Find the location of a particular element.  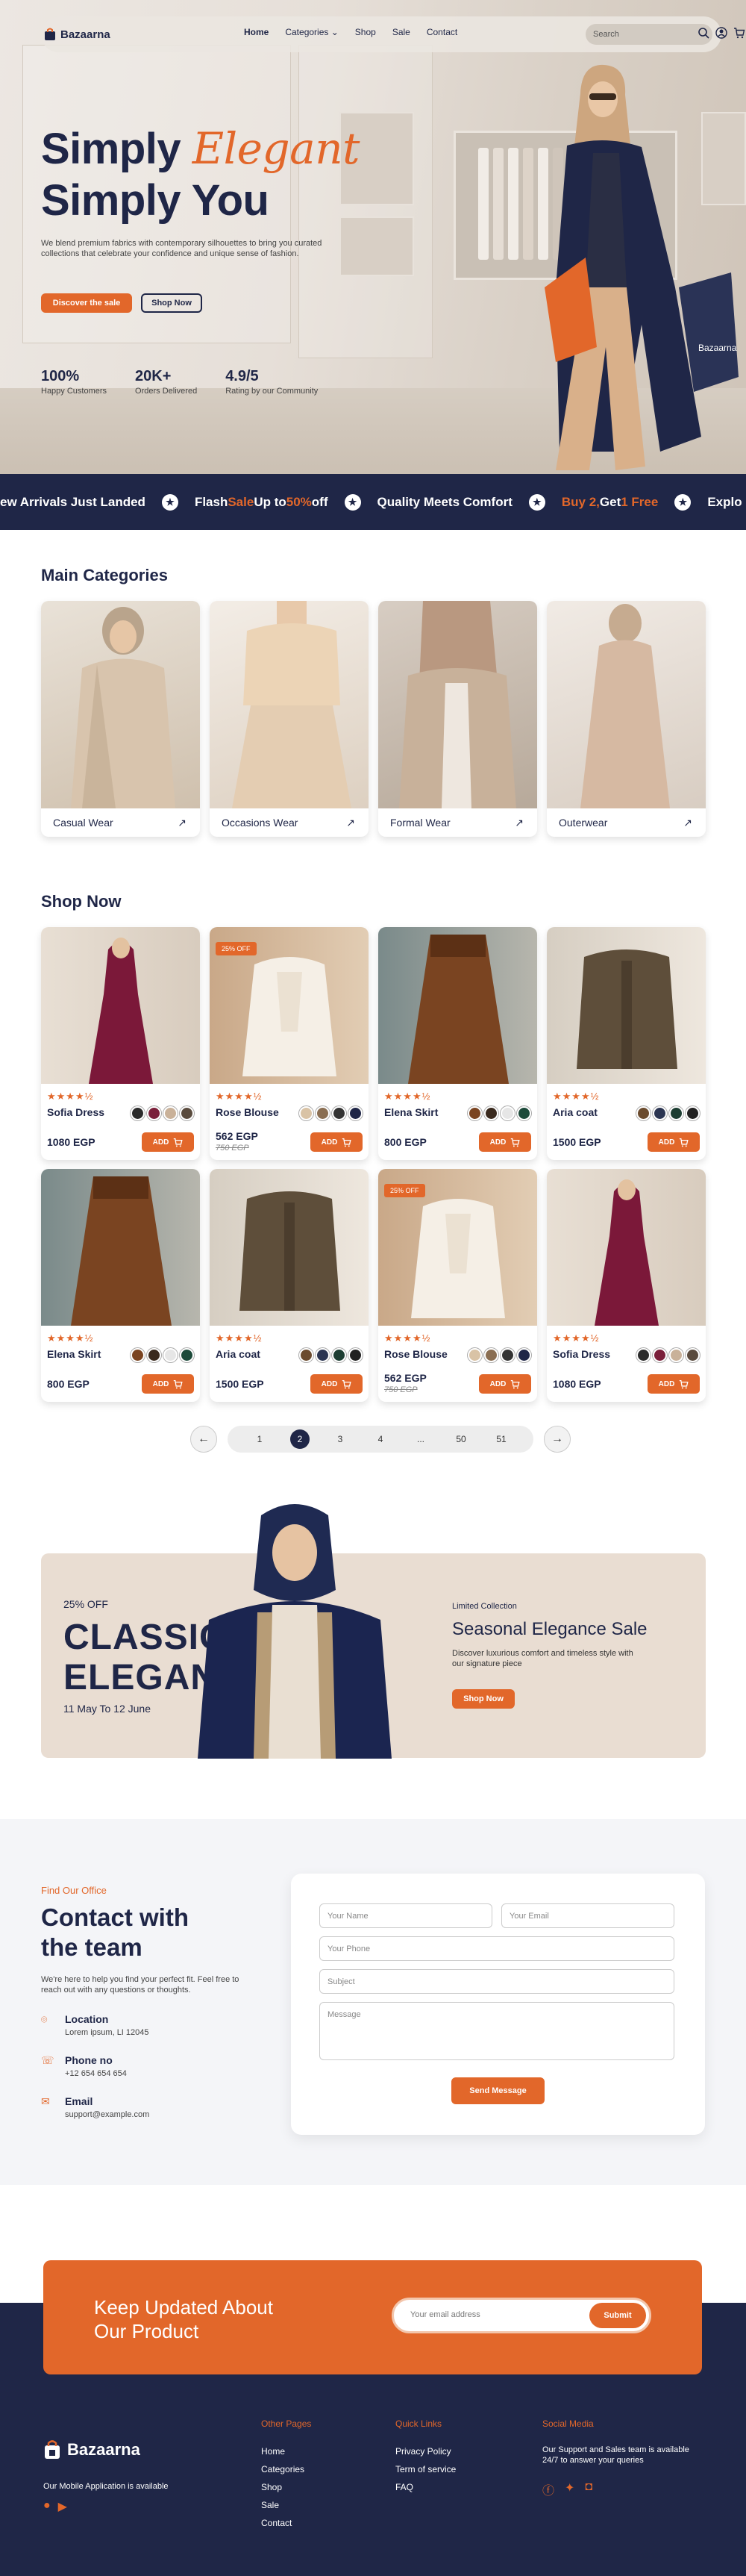

nav-sale: Sale is located at coordinates (401, 32).